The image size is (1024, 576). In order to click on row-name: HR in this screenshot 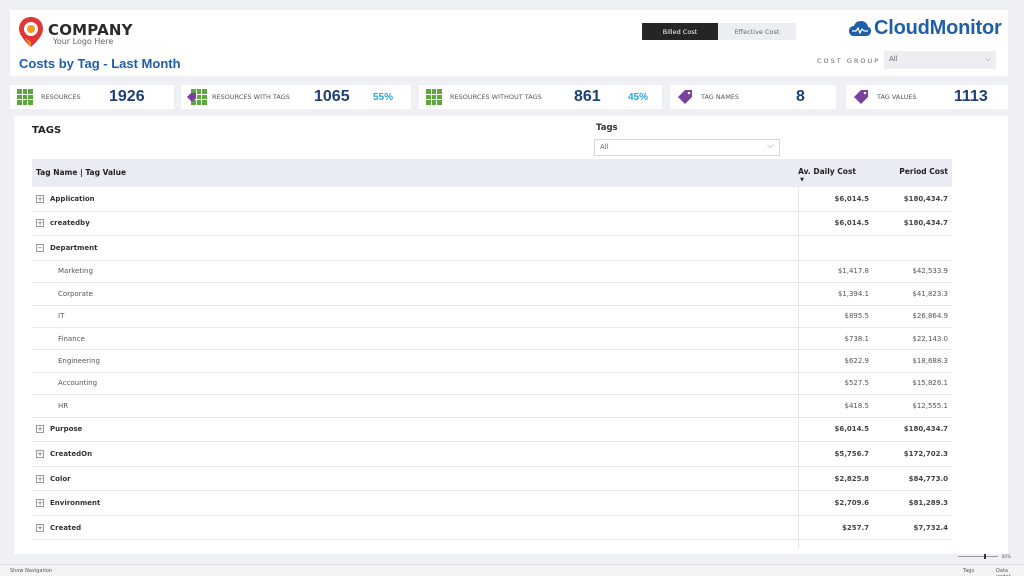, I will do `click(63, 405)`.